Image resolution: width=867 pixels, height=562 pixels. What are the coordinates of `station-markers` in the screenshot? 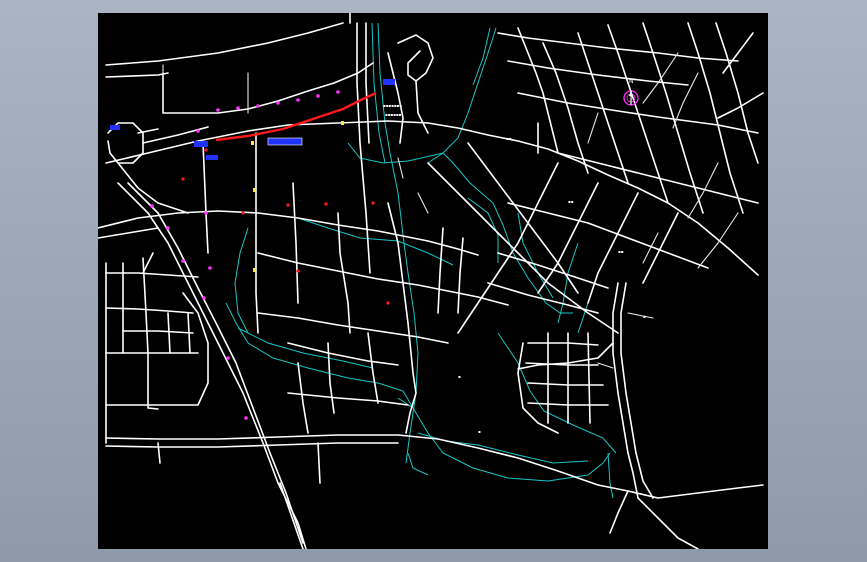 It's located at (245, 255).